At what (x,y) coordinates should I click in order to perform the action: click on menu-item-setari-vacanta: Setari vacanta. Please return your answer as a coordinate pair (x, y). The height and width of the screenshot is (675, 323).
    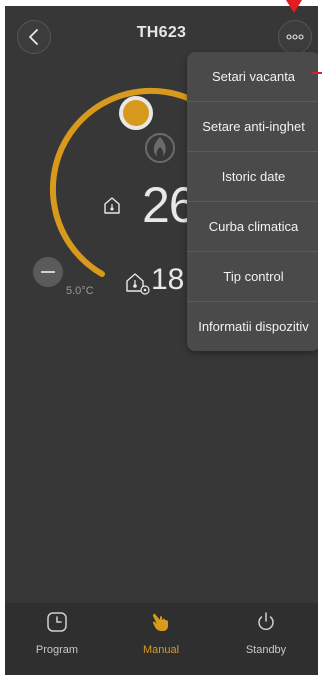
    Looking at the image, I should click on (252, 77).